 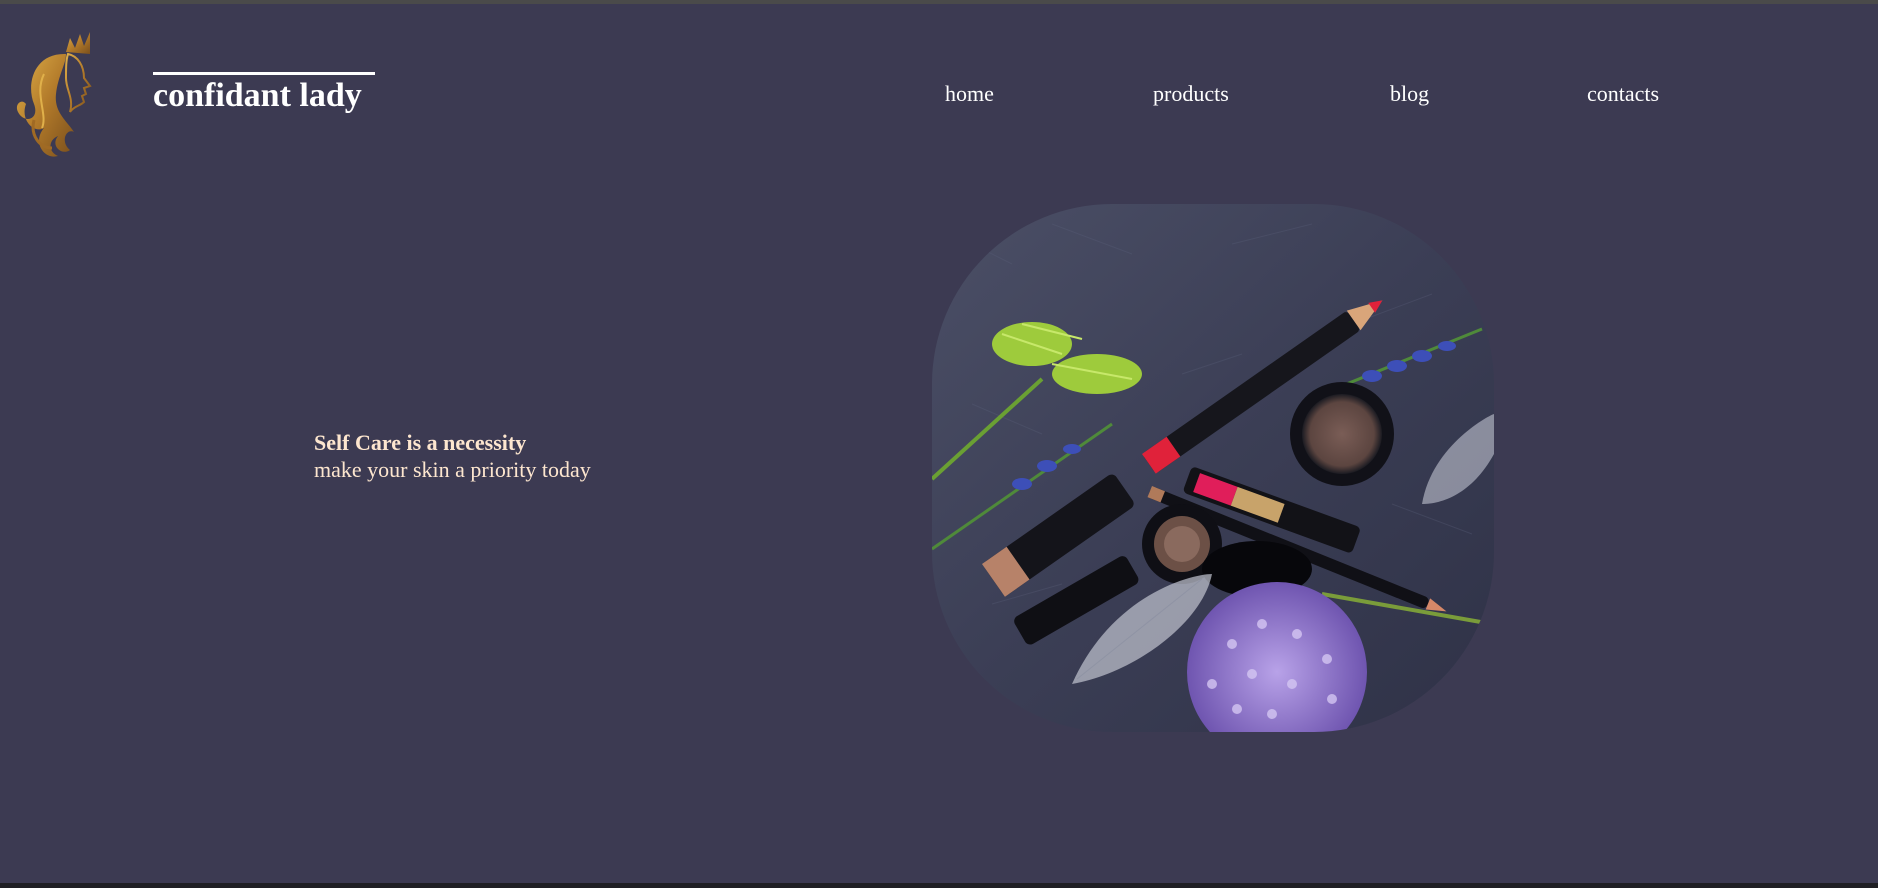 What do you see at coordinates (452, 469) in the screenshot?
I see `hero-subtitle: make your skin a priority today` at bounding box center [452, 469].